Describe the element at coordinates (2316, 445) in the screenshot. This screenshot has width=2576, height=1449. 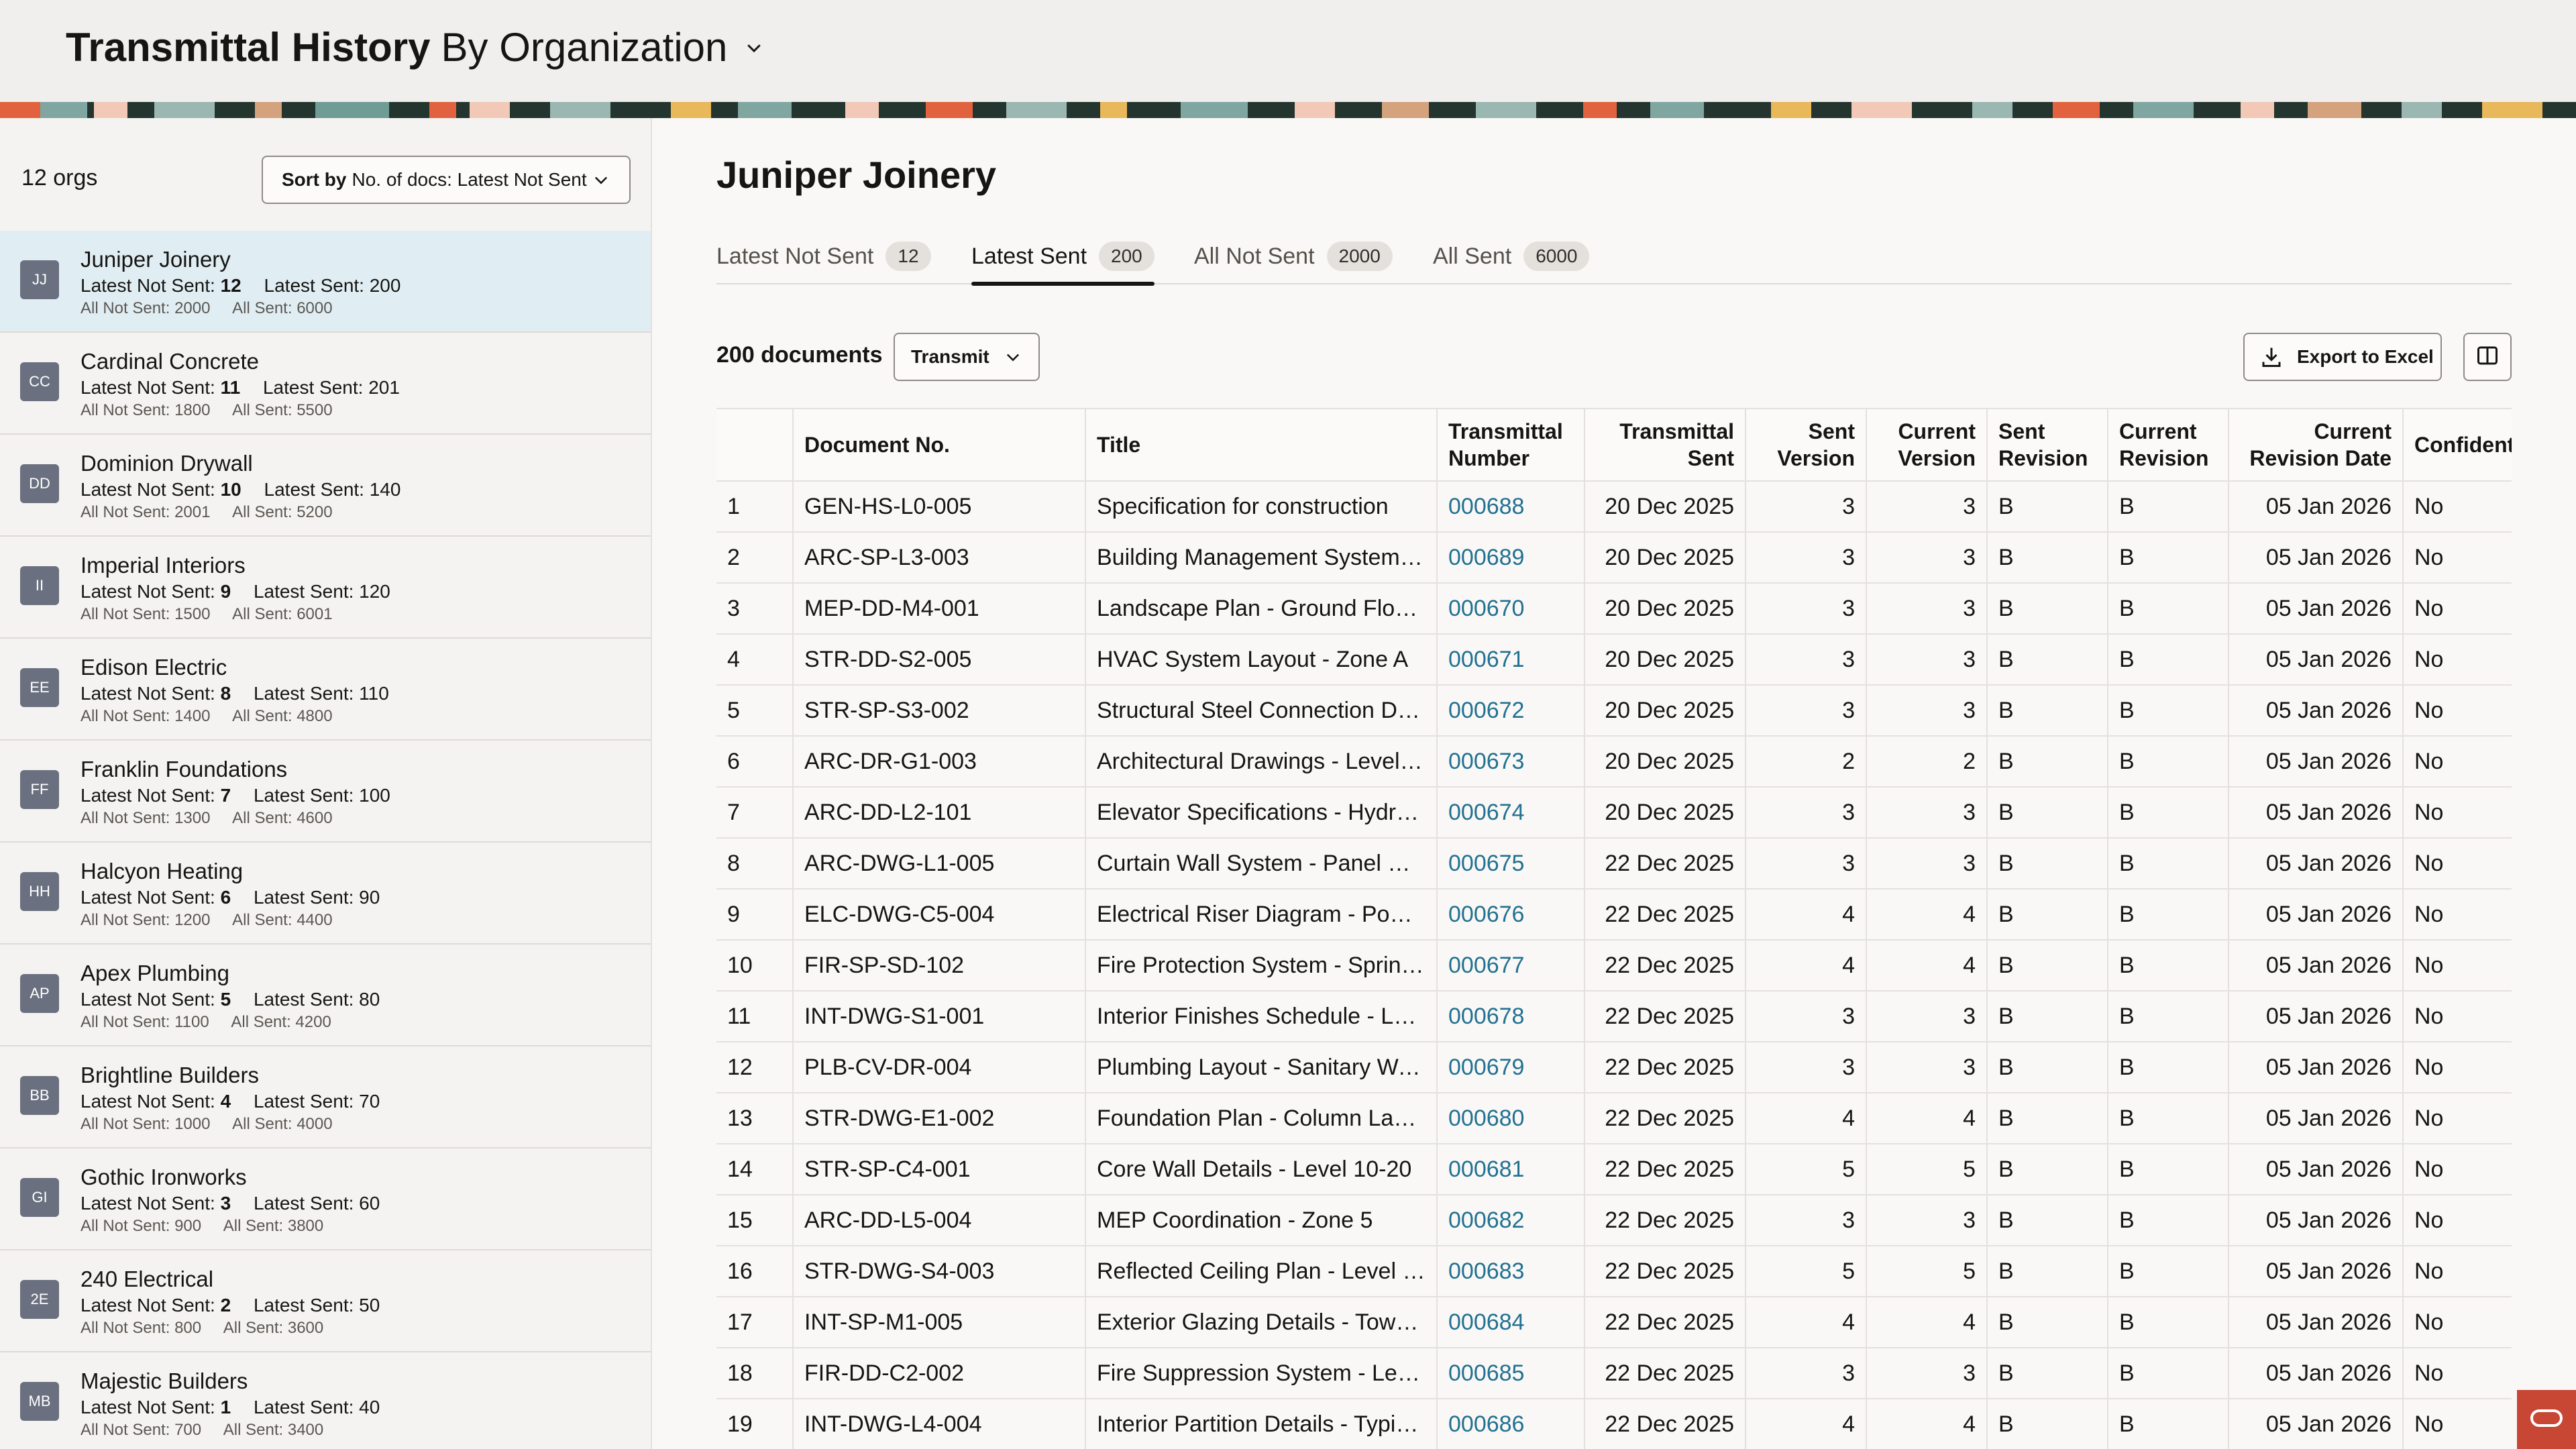
I see `column-header: Current Revision Date` at that location.